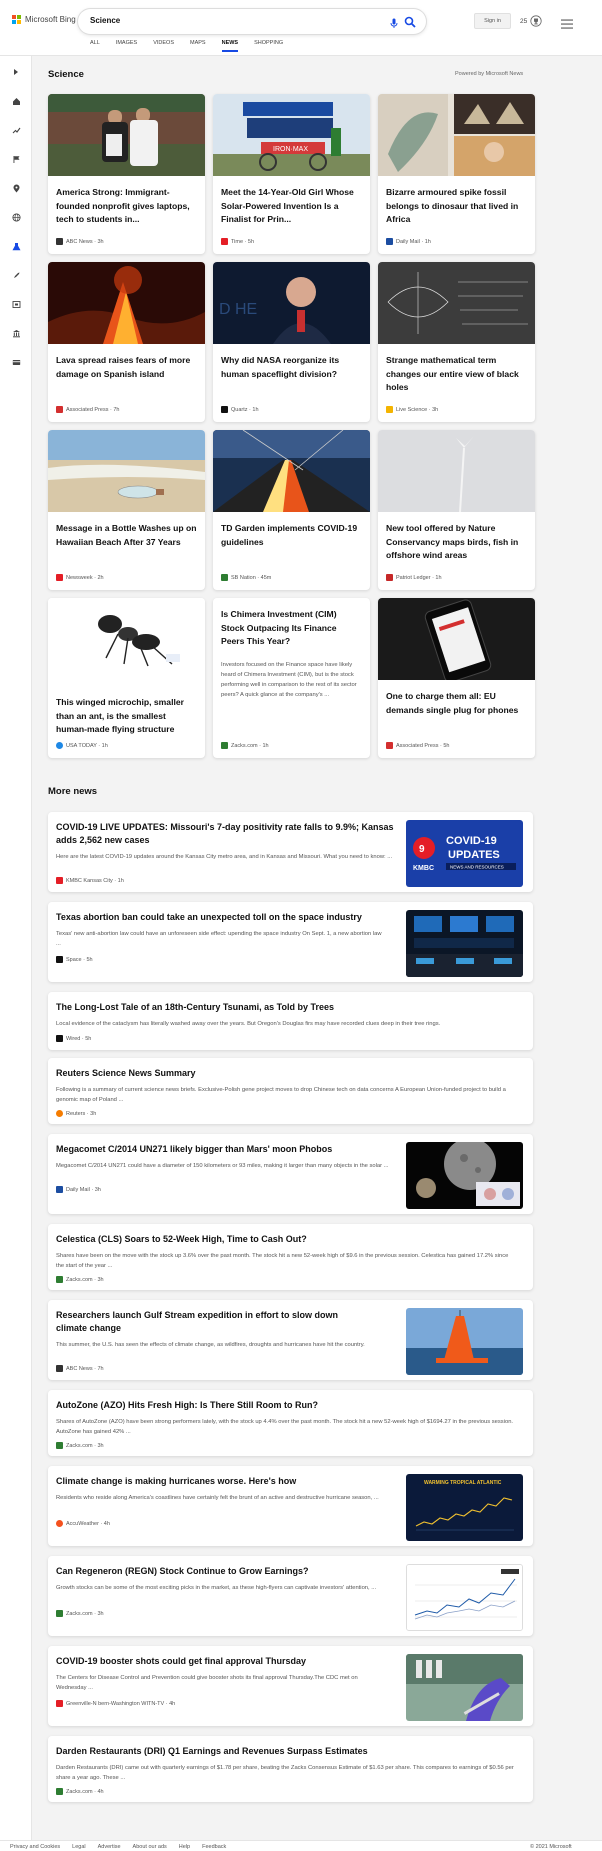 Image resolution: width=602 pixels, height=1851 pixels. What do you see at coordinates (474, 855) in the screenshot?
I see `svg-text: UPDATES` at bounding box center [474, 855].